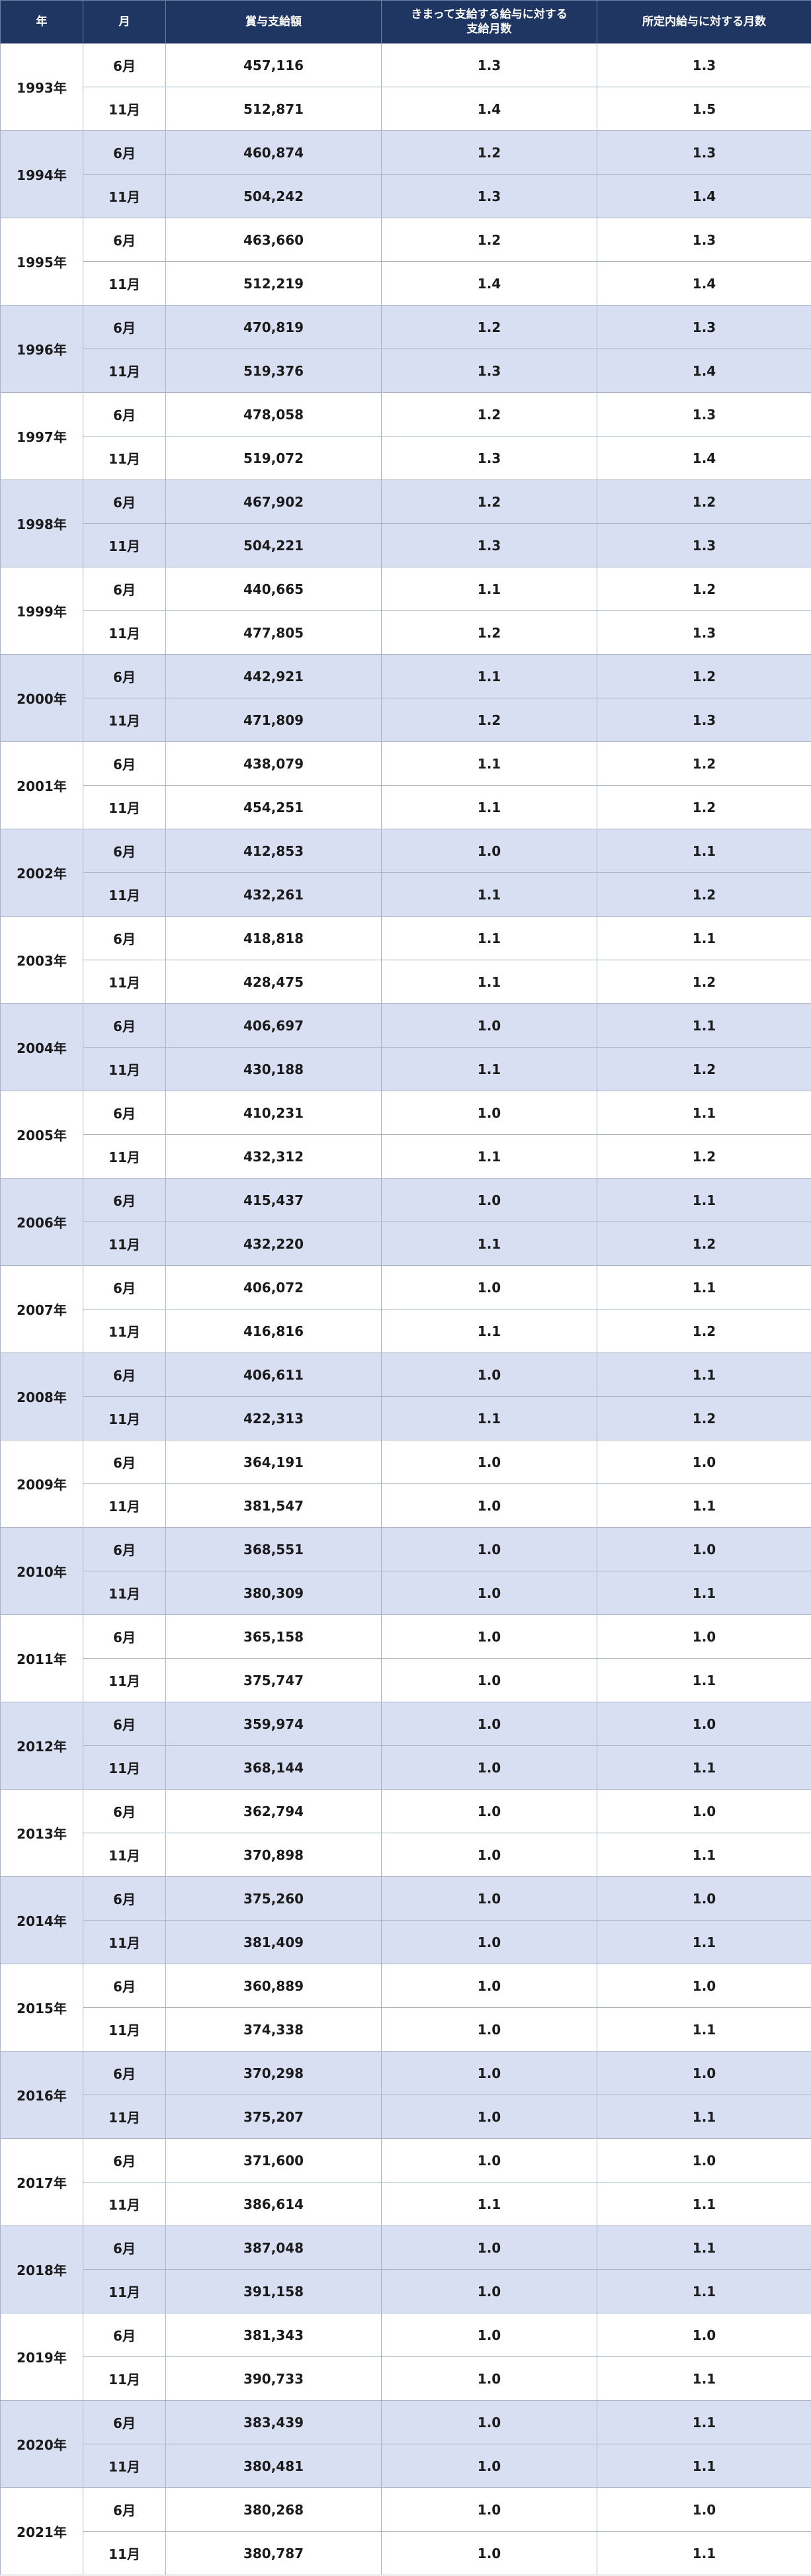  What do you see at coordinates (405, 1833) in the screenshot?
I see `table-row: 2013年 6月 362,794 1.0 1.0` at bounding box center [405, 1833].